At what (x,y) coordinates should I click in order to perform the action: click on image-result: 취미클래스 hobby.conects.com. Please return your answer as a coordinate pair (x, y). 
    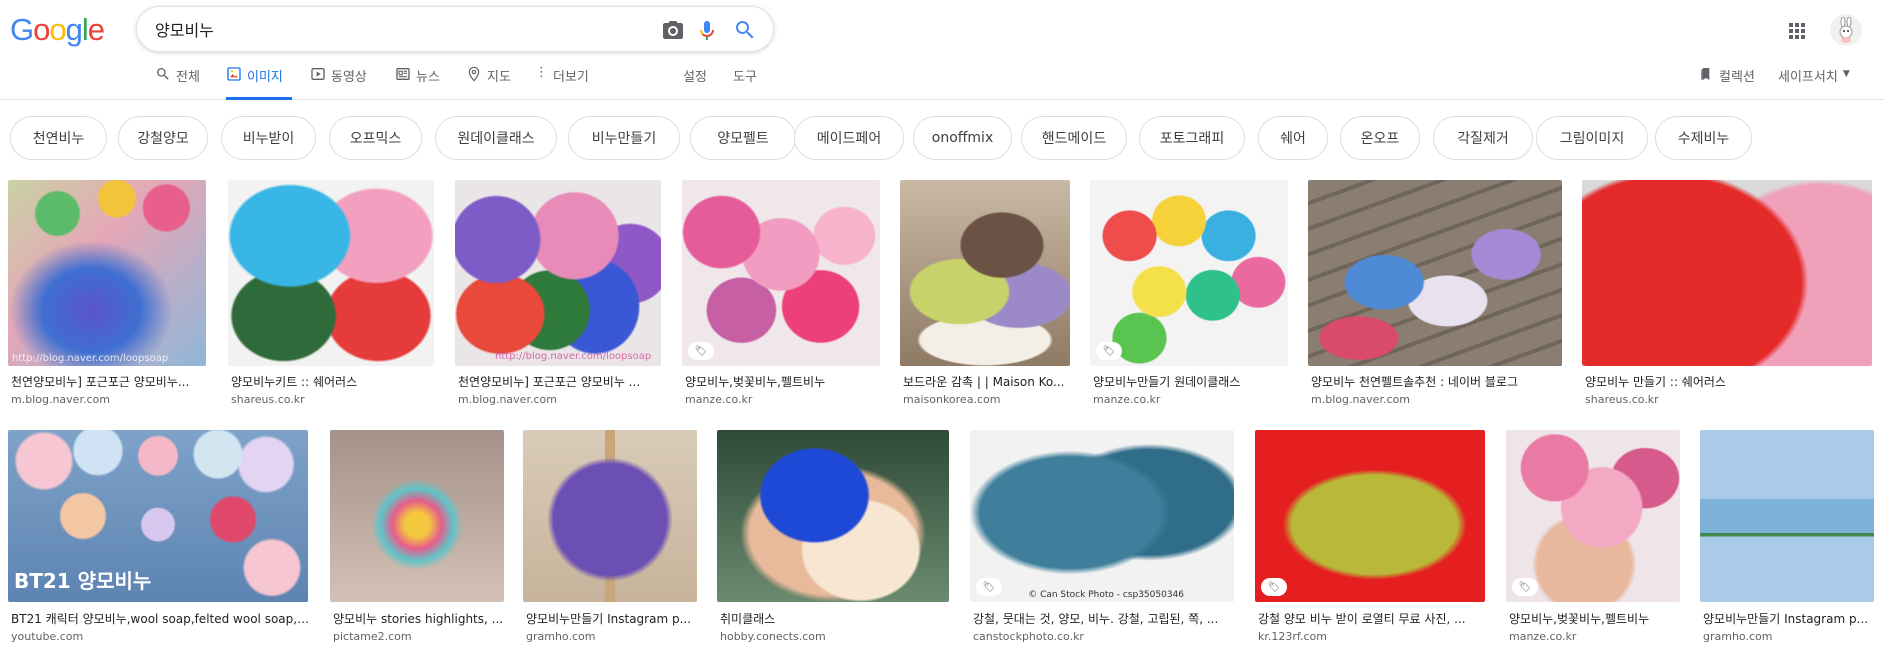
    Looking at the image, I should click on (833, 542).